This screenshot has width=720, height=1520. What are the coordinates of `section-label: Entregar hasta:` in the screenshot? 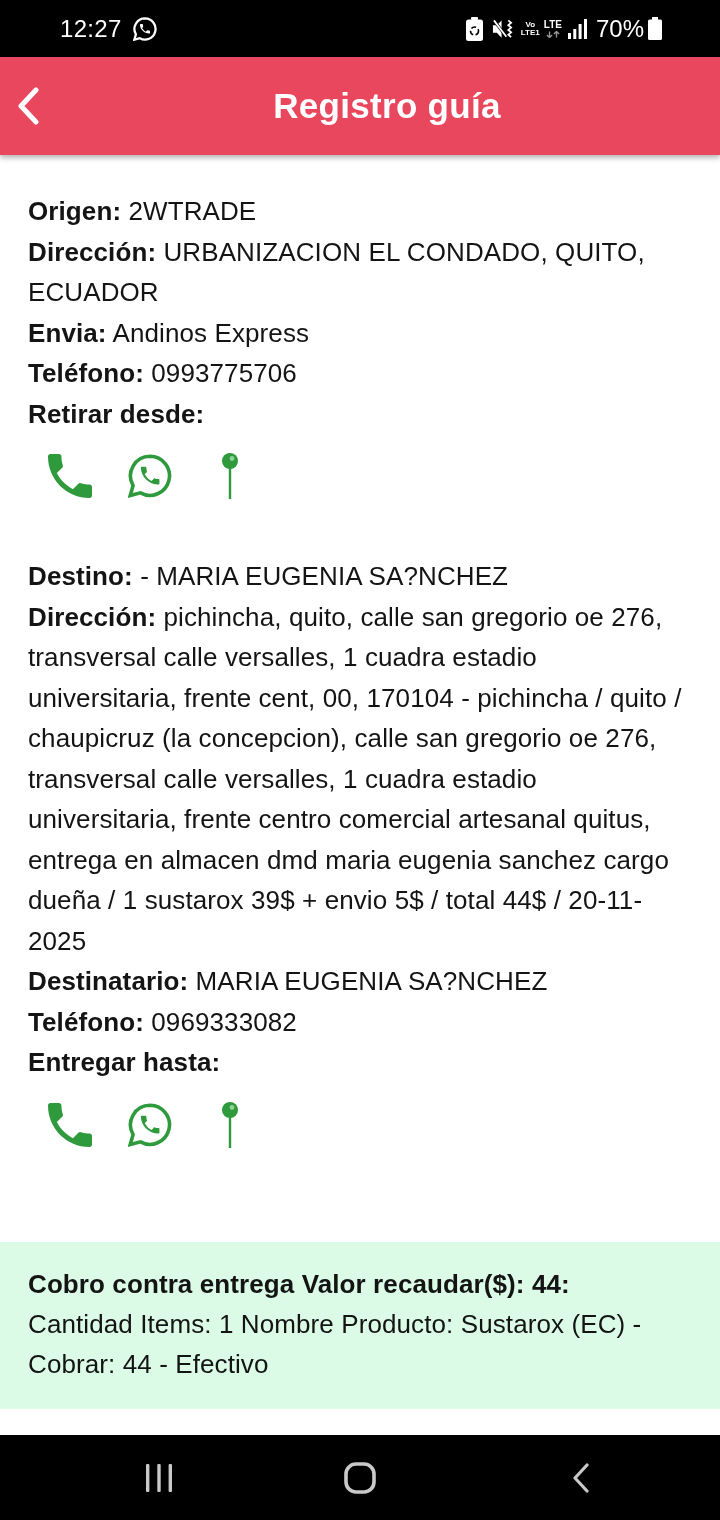 It's located at (125, 1062).